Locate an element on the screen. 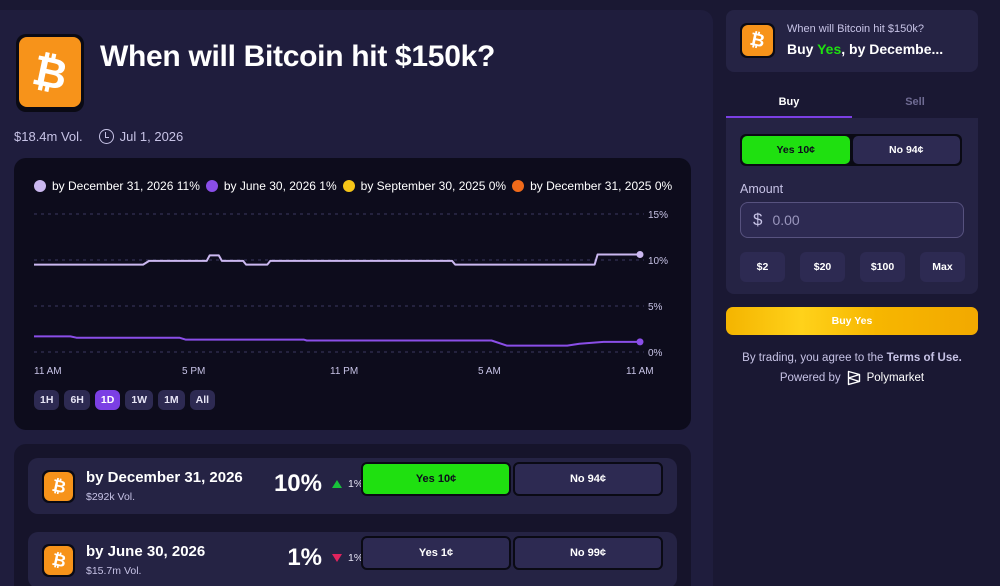 This screenshot has width=1000, height=586. outcome-percent: 1% is located at coordinates (304, 557).